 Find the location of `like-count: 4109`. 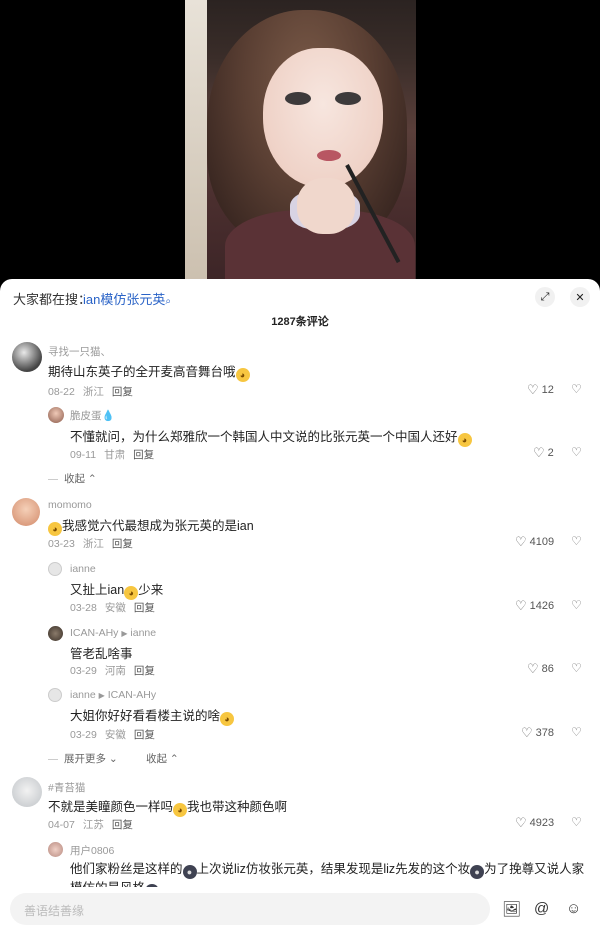

like-count: 4109 is located at coordinates (542, 542).